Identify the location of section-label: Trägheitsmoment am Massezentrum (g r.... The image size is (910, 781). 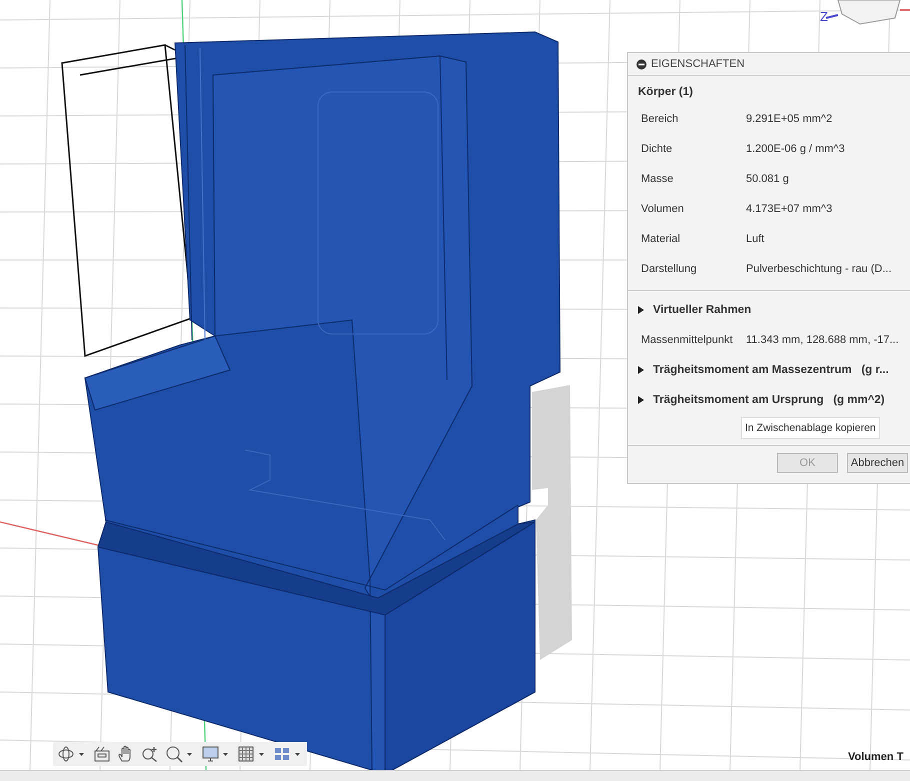
(771, 370).